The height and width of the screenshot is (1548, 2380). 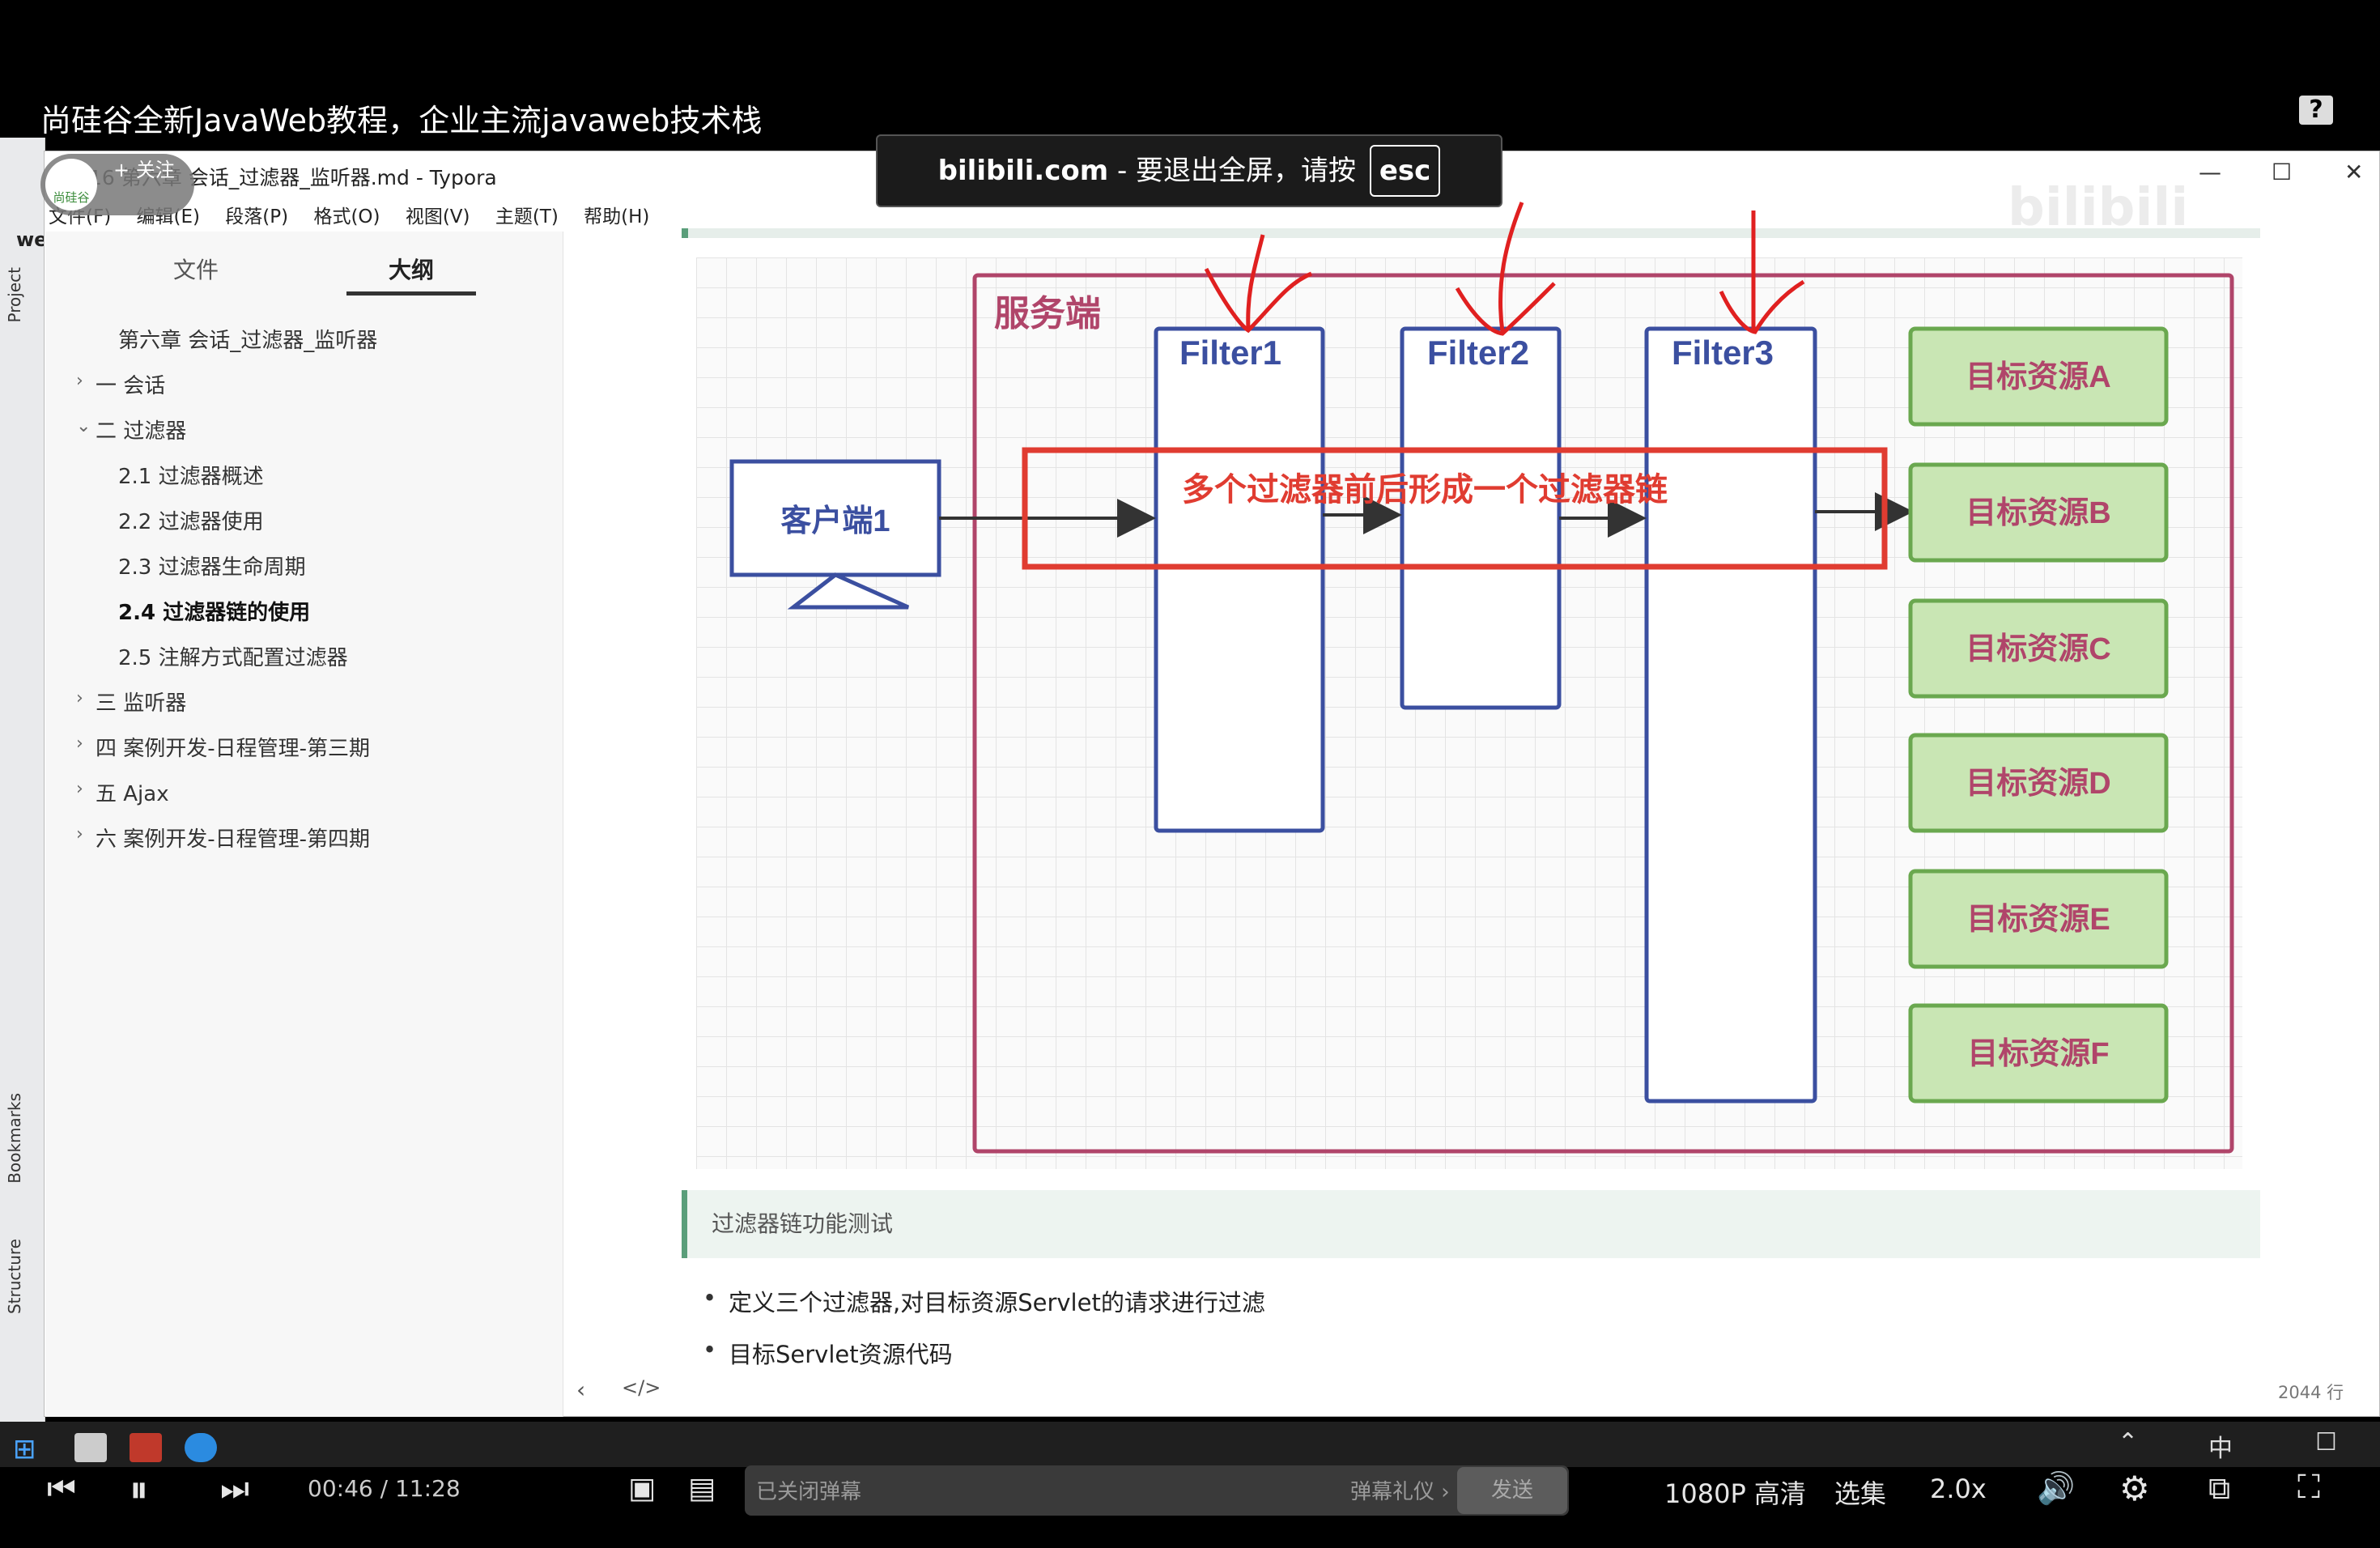 I want to click on ime-indicator: 中, so click(x=2220, y=1446).